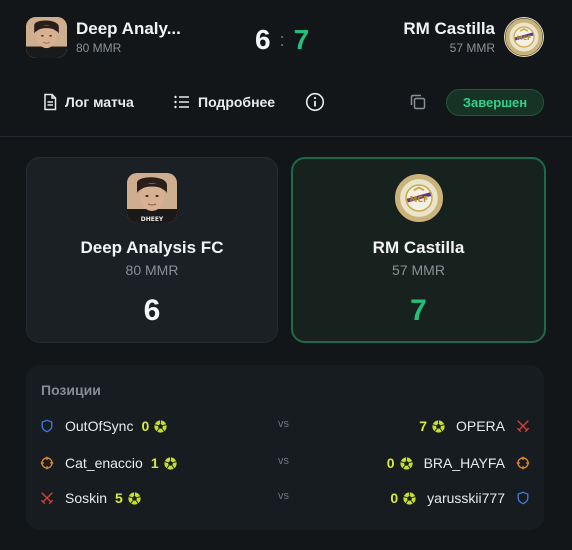 The height and width of the screenshot is (550, 572). What do you see at coordinates (480, 426) in the screenshot?
I see `player-name: OPERA` at bounding box center [480, 426].